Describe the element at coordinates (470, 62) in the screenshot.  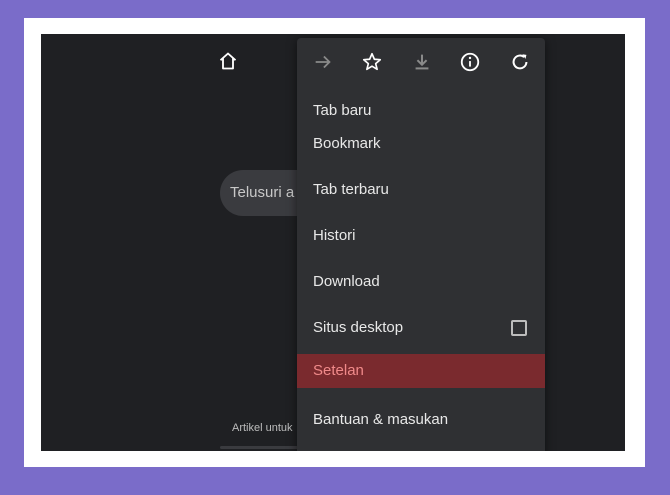
I see `info-icon` at that location.